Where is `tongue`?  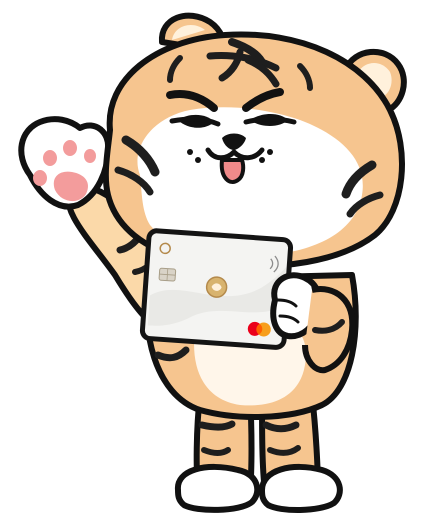
tongue is located at coordinates (232, 171).